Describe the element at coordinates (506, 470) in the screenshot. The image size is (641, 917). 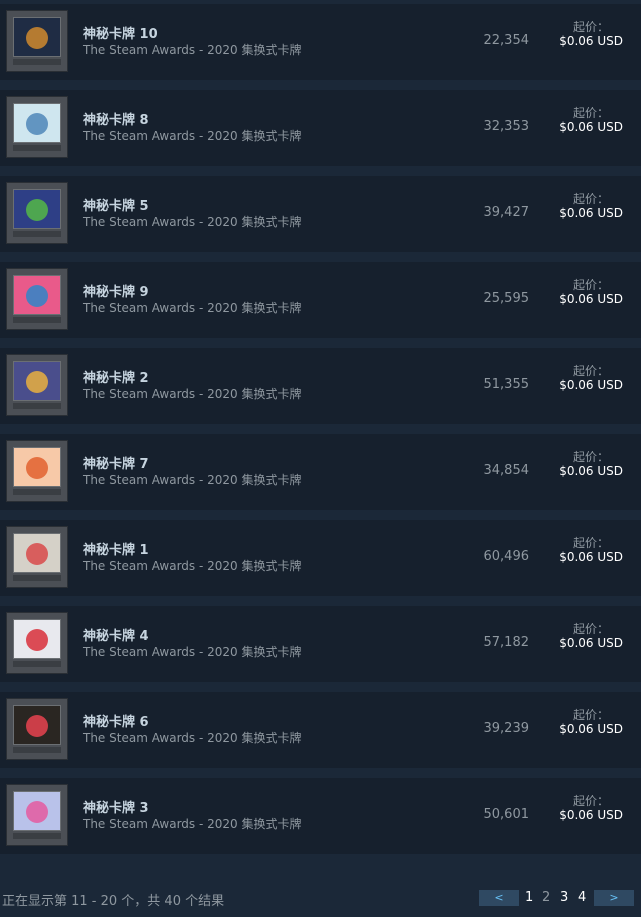
I see `item-quantity: 34,854` at that location.